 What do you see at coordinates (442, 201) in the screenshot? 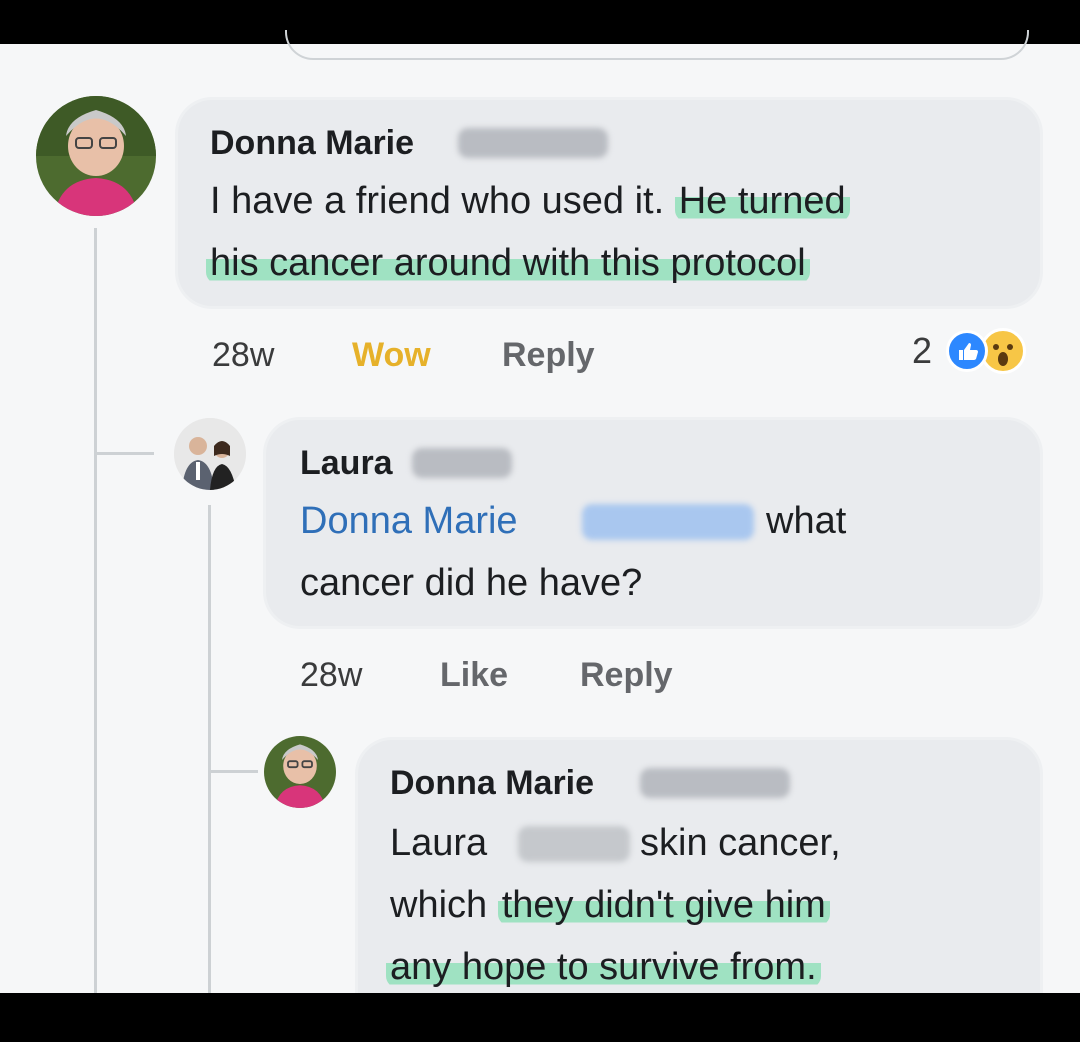
I see `comment-text-plain: I have a friend who used it.` at bounding box center [442, 201].